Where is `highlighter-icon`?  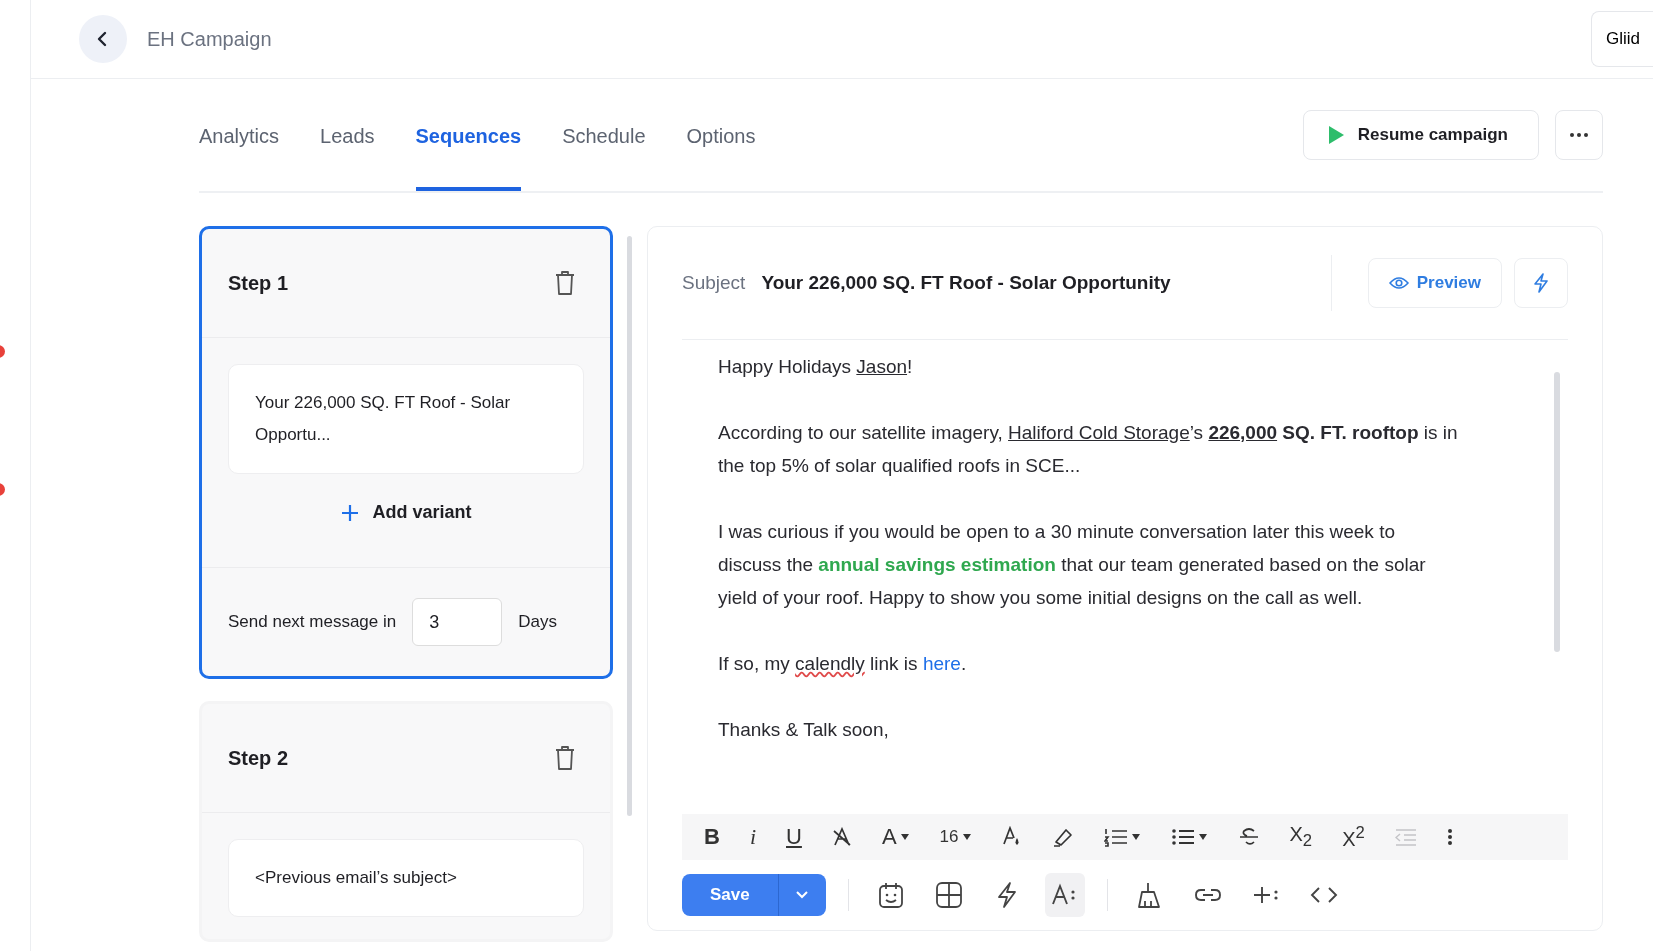
highlighter-icon is located at coordinates (1062, 837).